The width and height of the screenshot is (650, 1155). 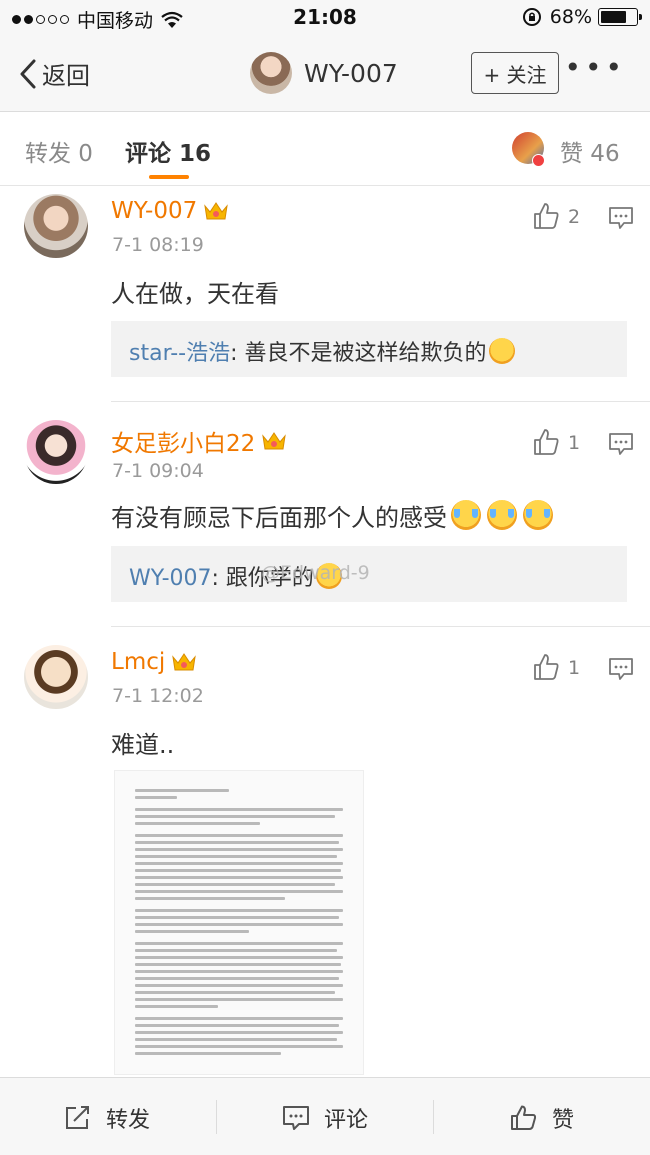 What do you see at coordinates (515, 73) in the screenshot?
I see `follow-button: + 关注` at bounding box center [515, 73].